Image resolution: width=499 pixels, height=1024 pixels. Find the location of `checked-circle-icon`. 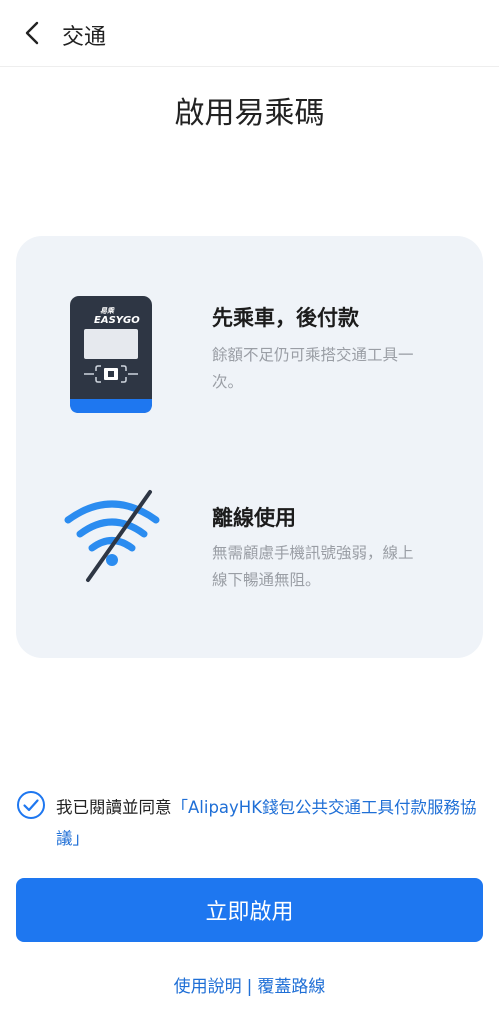

checked-circle-icon is located at coordinates (31, 805).